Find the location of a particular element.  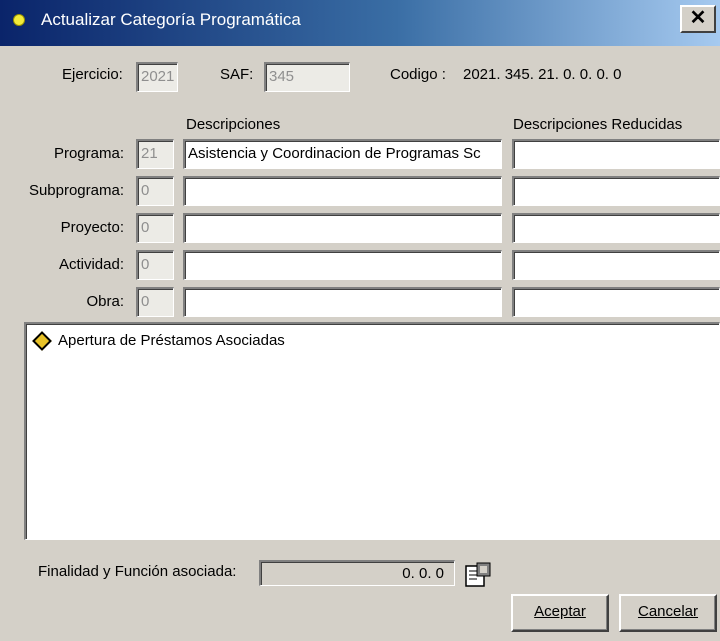

subprograma-label: Subprograma: is located at coordinates (76, 190).